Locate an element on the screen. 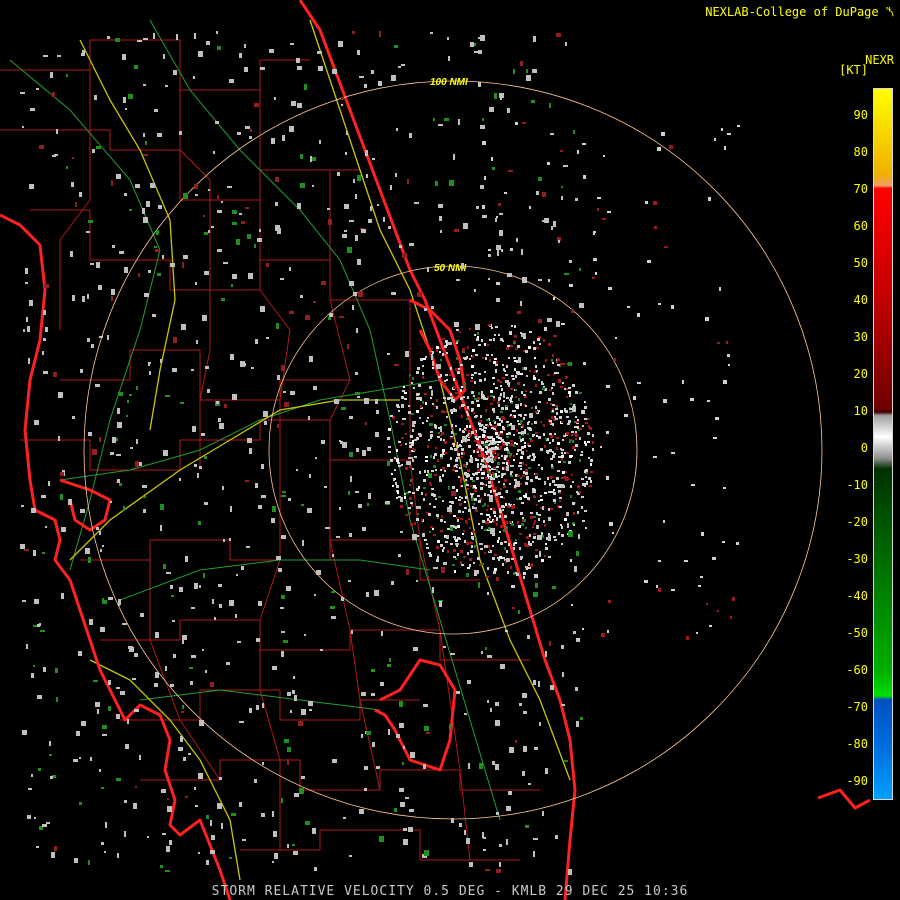  scale-tick-label: -90 is located at coordinates (857, 781).